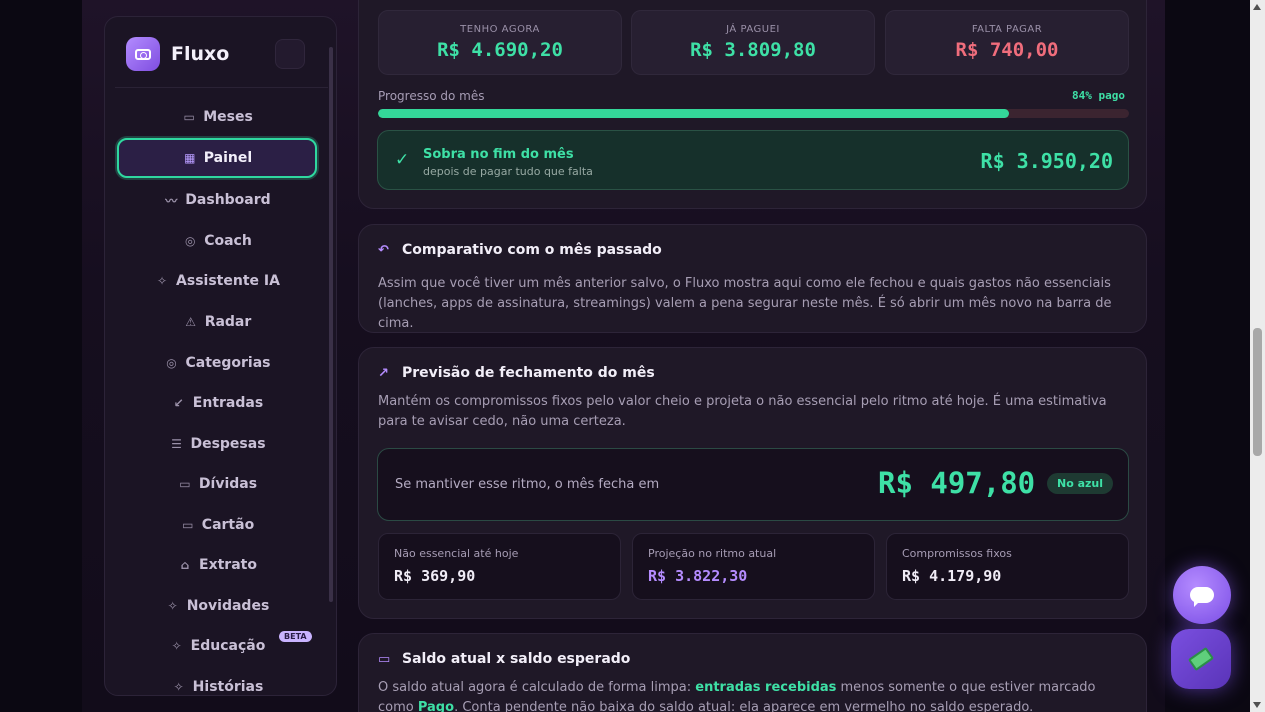 Image resolution: width=1265 pixels, height=712 pixels. What do you see at coordinates (528, 373) in the screenshot?
I see `previsao-title-text: Previsão de fechamento do mês` at bounding box center [528, 373].